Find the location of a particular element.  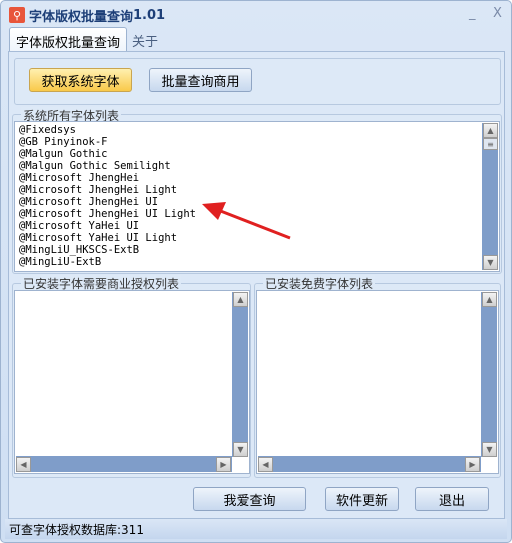

arrow-line is located at coordinates (254, 224).